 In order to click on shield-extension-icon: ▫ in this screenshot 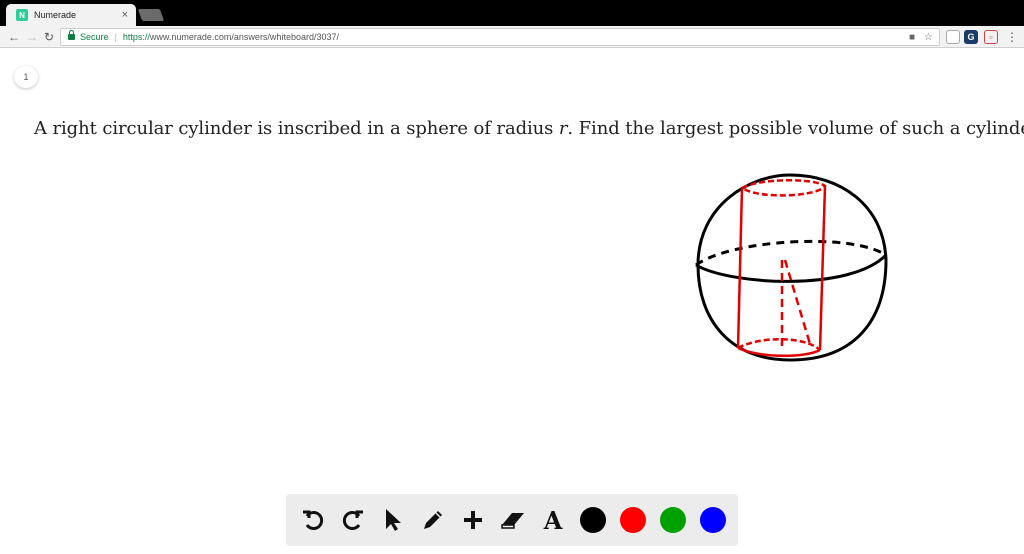, I will do `click(991, 37)`.